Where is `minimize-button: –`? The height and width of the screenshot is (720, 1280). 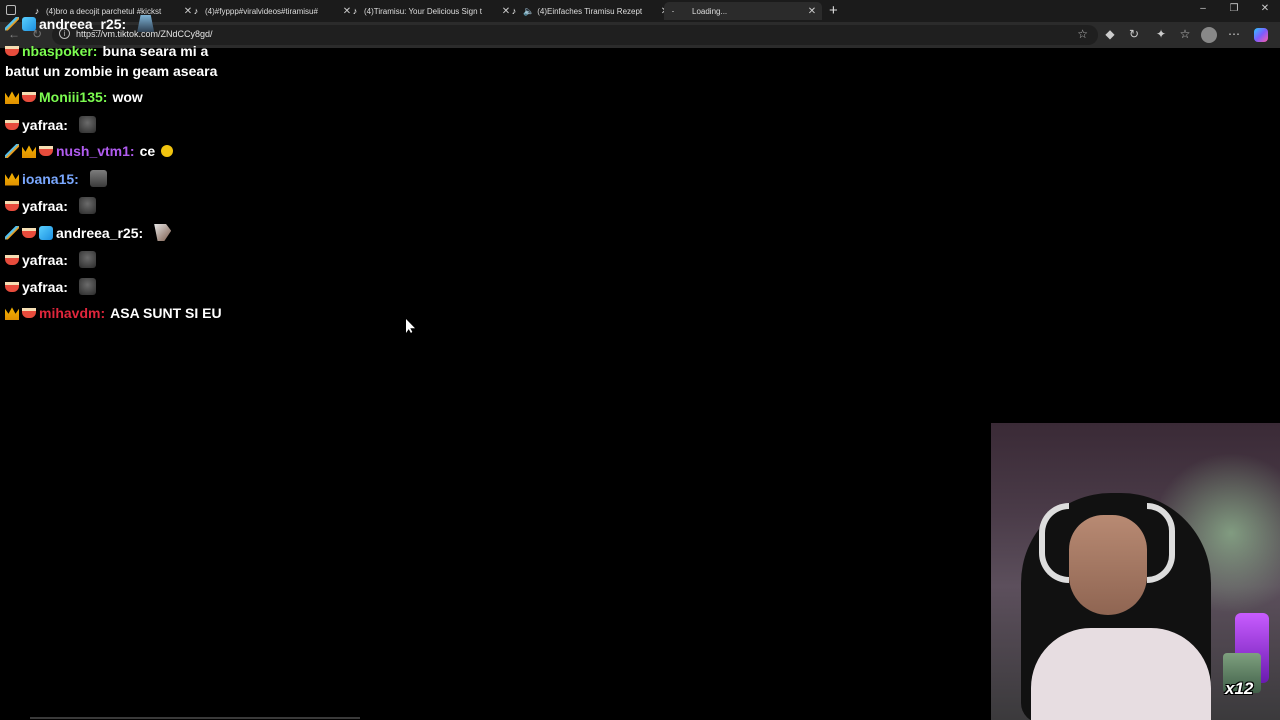
minimize-button: – is located at coordinates (1203, 8).